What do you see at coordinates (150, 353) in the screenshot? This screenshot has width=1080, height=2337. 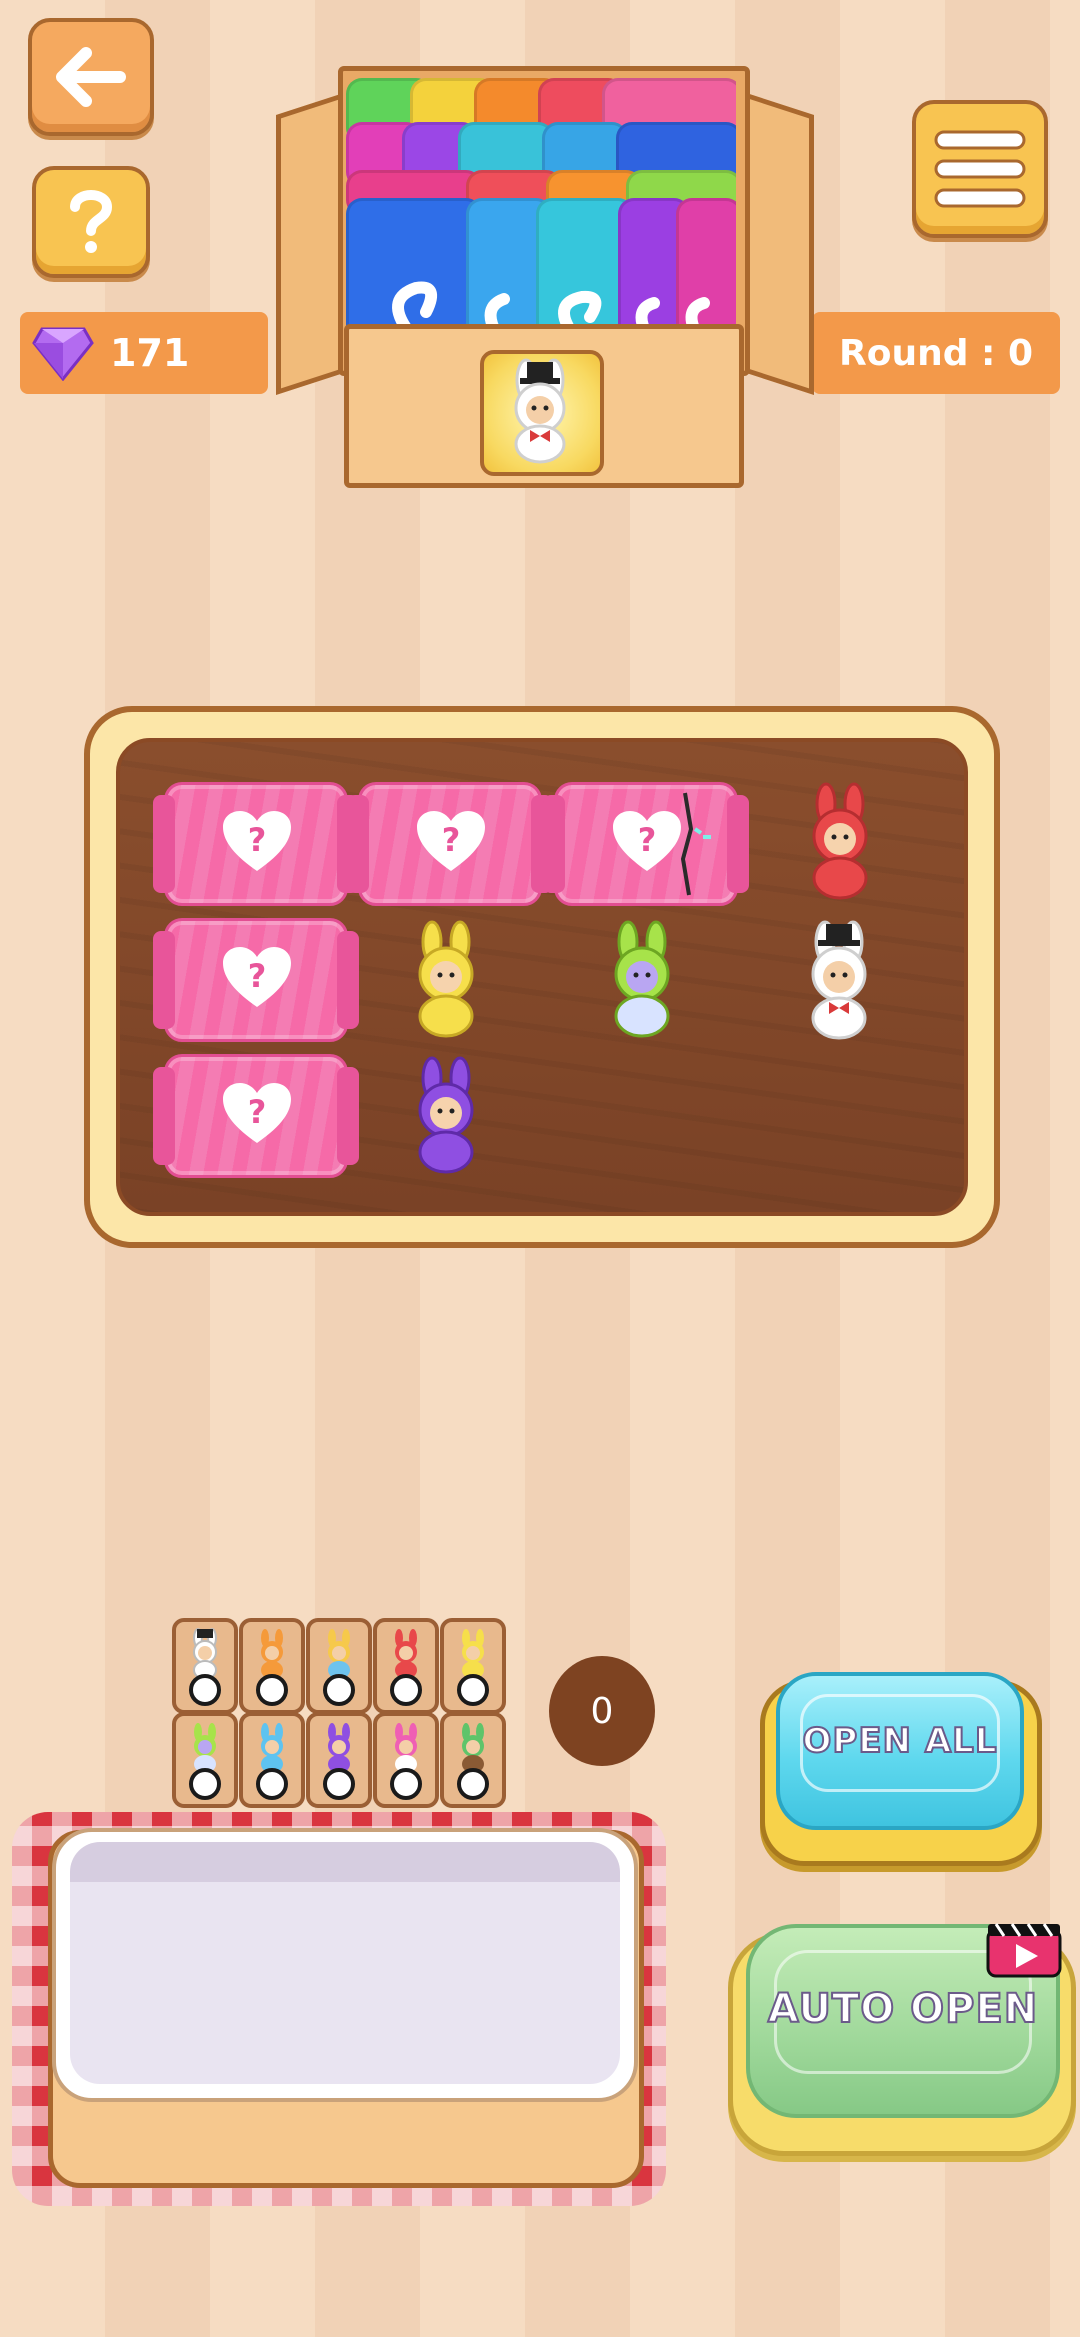 I see `gem-count: 171` at bounding box center [150, 353].